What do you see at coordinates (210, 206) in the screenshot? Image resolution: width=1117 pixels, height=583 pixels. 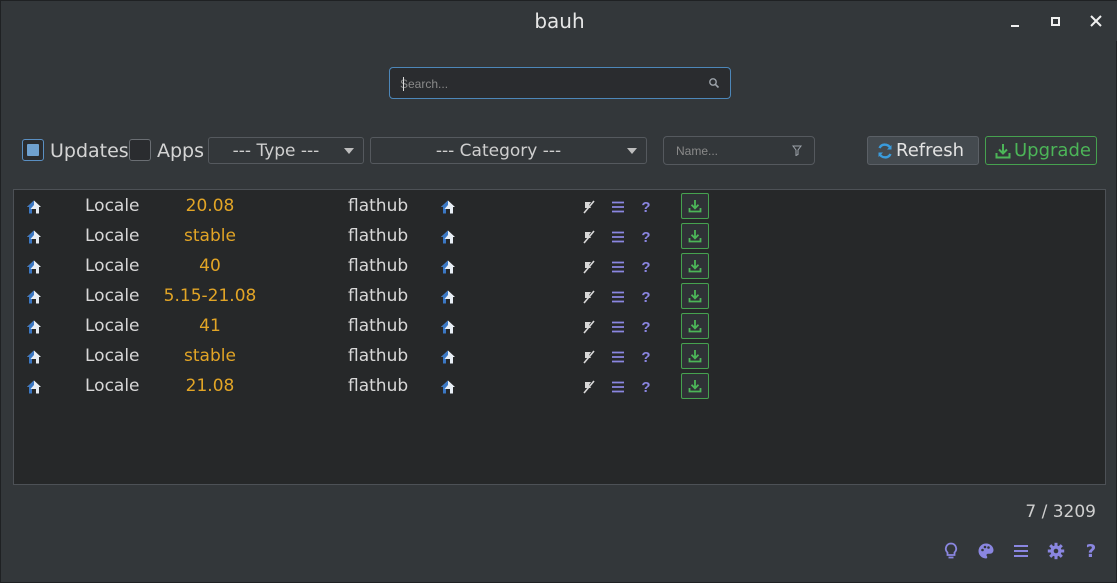 I see `package-version: 20.08` at bounding box center [210, 206].